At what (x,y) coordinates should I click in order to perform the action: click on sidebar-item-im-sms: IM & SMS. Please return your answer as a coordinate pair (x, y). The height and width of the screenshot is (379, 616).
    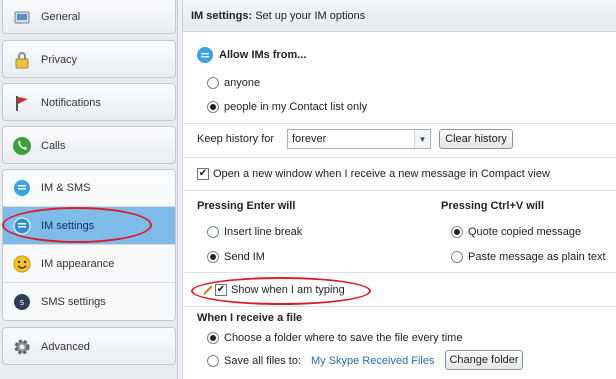
    Looking at the image, I should click on (89, 188).